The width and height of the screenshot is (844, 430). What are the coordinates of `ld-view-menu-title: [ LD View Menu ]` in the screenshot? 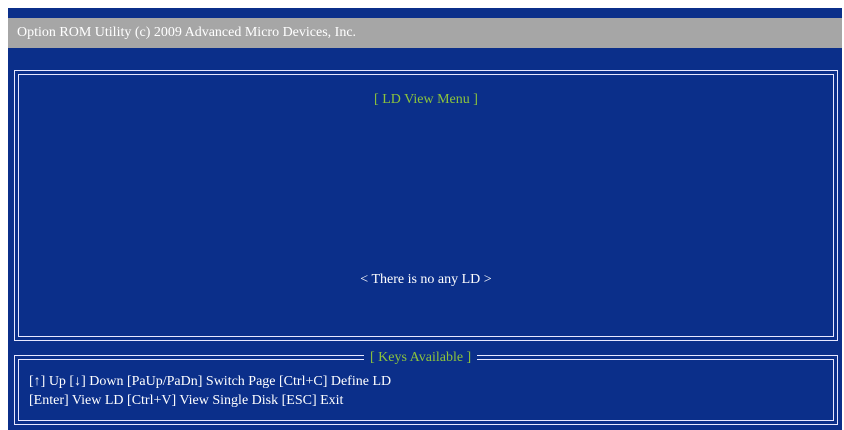 It's located at (426, 99).